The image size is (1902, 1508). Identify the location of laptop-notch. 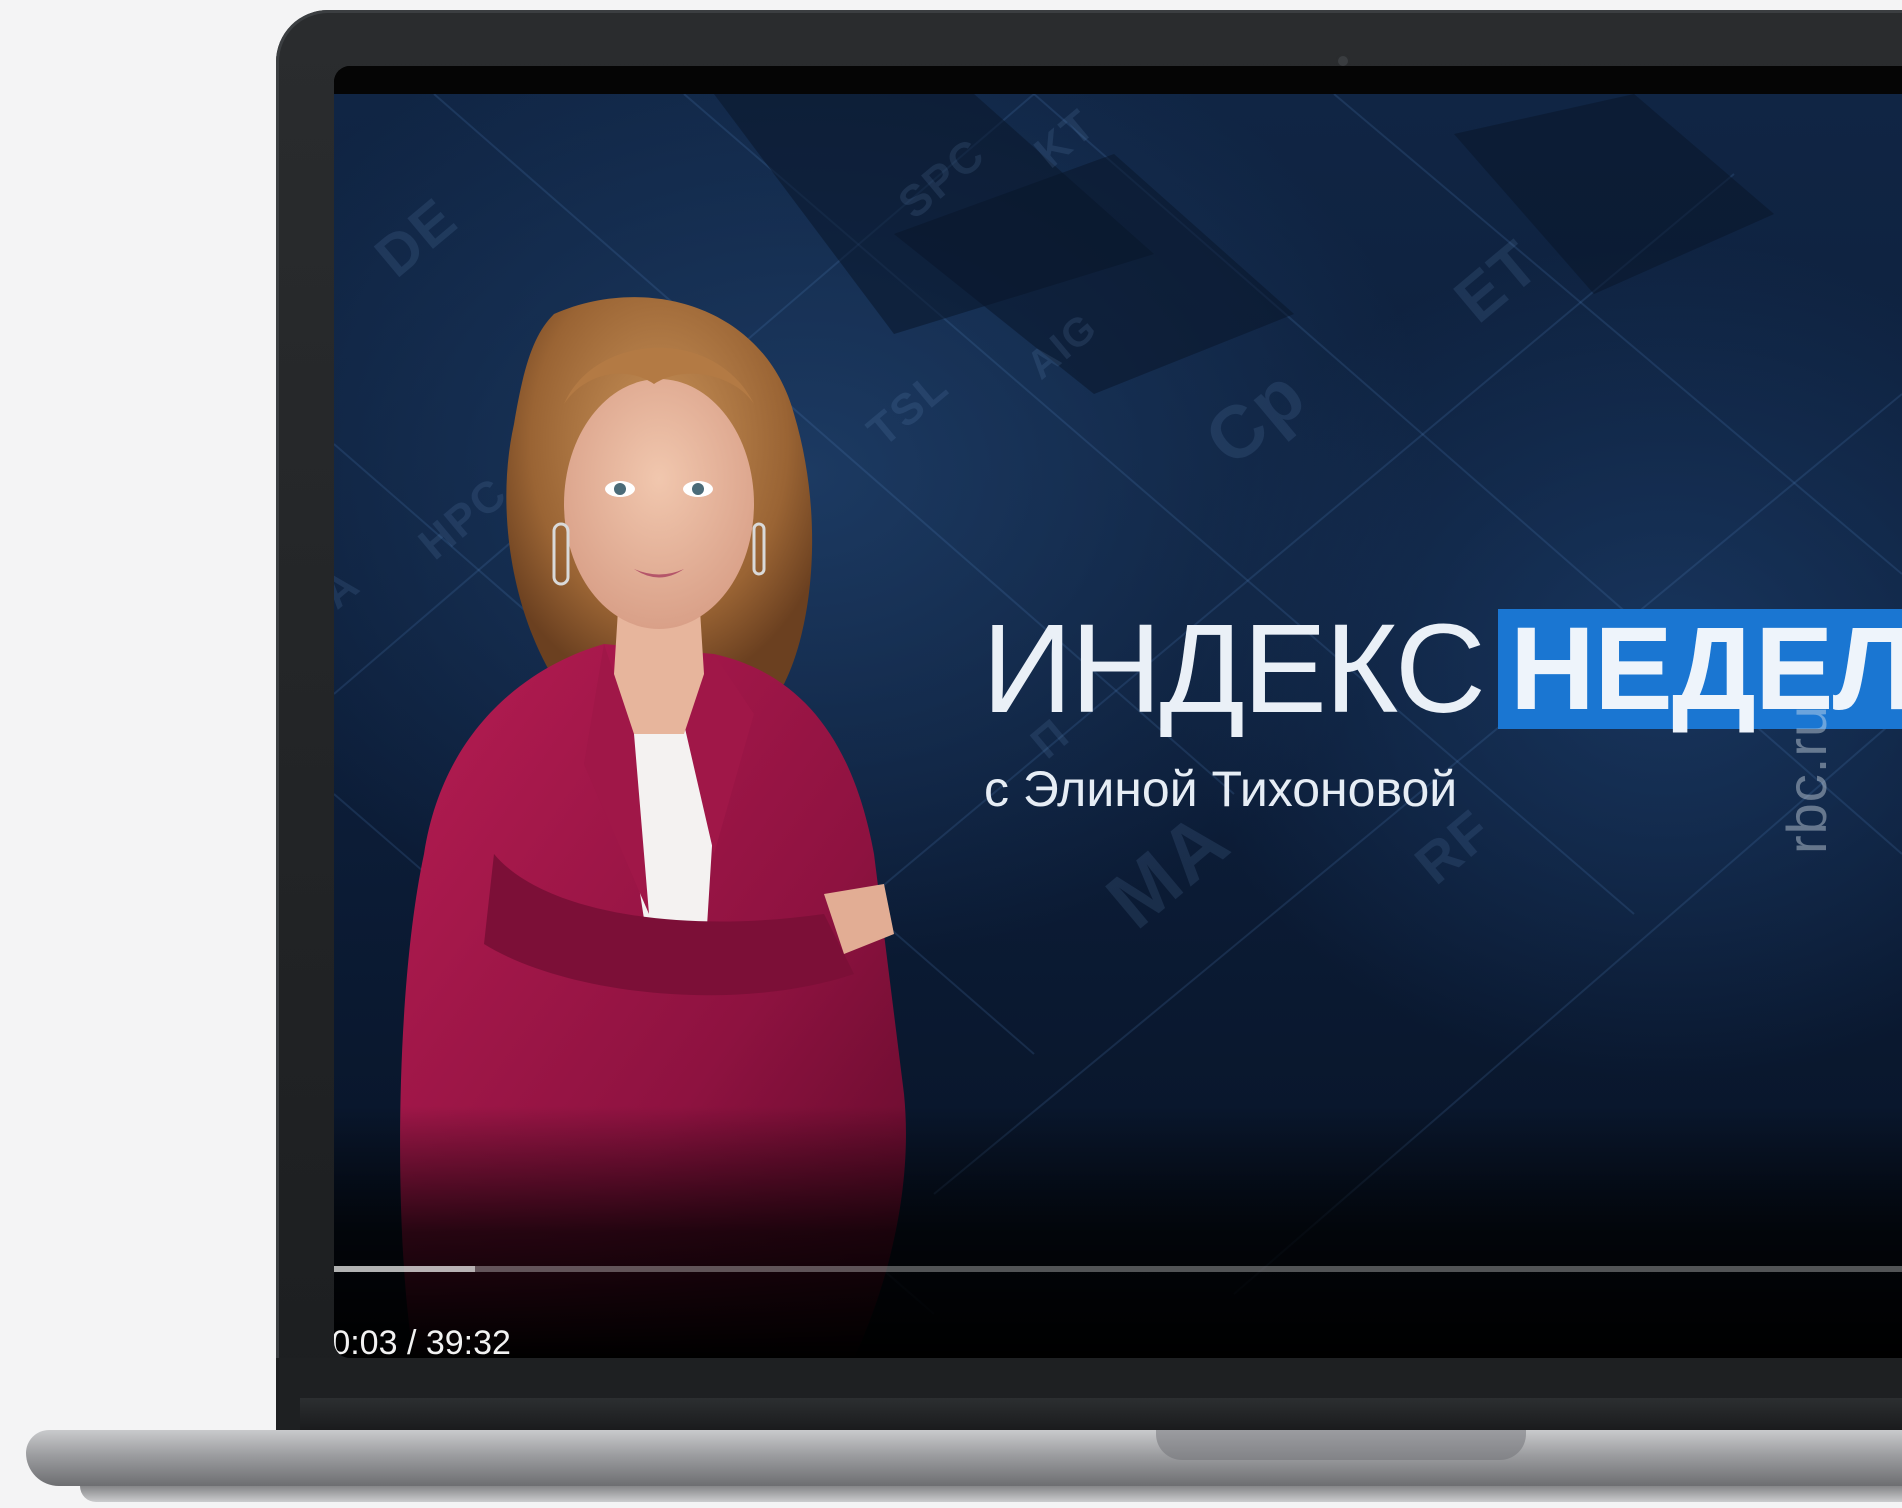
(1341, 1445).